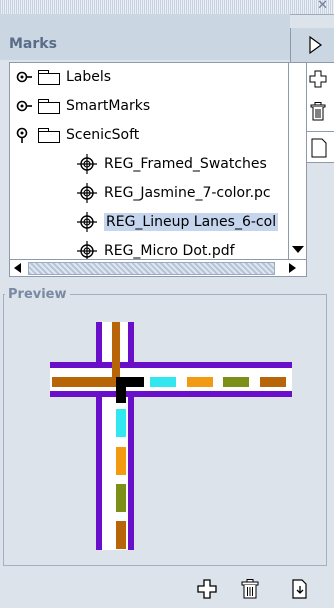  Describe the element at coordinates (187, 193) in the screenshot. I see `tree-item-label: REG_Jasmine_7-color.pc` at that location.